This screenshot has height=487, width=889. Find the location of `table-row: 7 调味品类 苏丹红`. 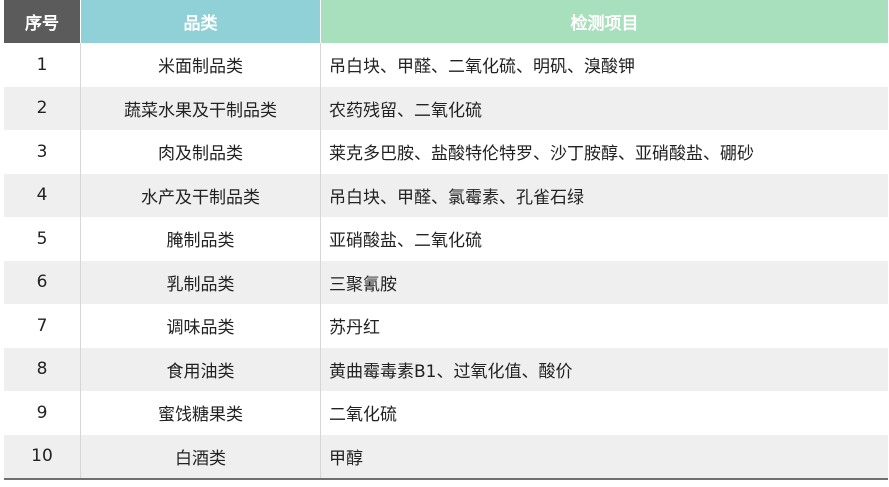

table-row: 7 调味品类 苏丹红 is located at coordinates (446, 326).